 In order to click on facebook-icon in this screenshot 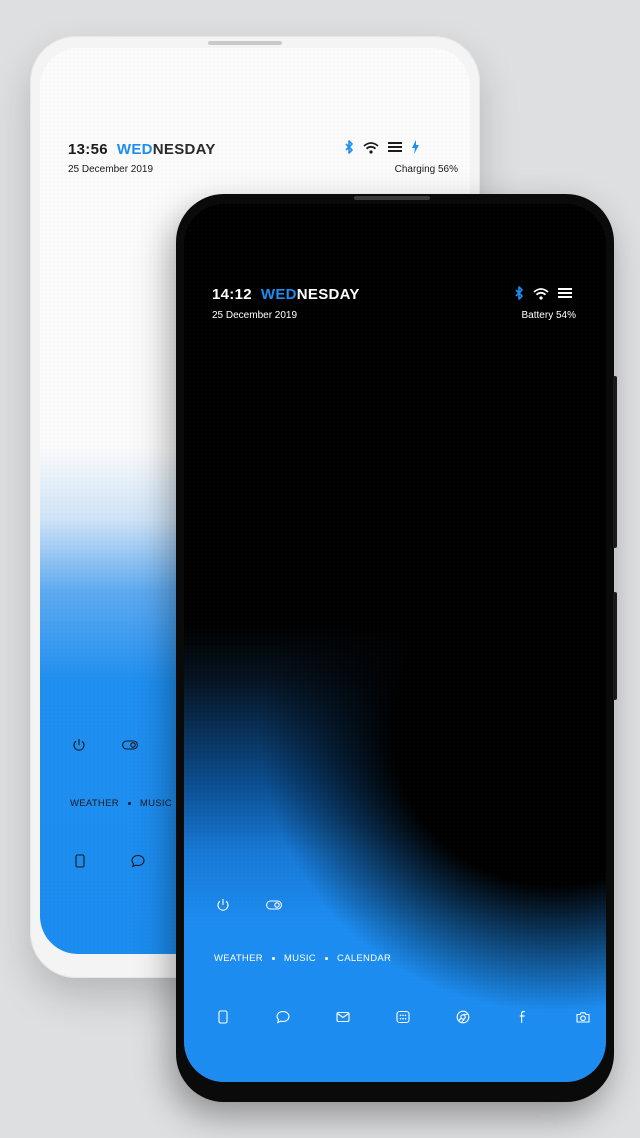, I will do `click(523, 1017)`.